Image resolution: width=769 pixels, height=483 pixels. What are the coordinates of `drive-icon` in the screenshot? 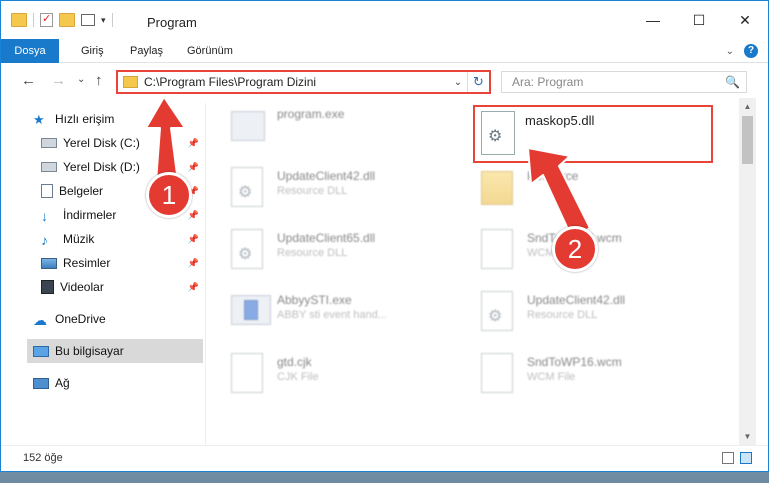 It's located at (49, 143).